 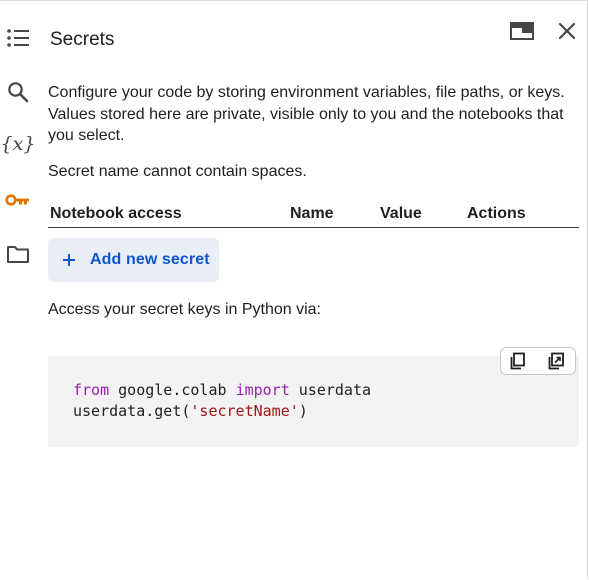 I want to click on search-icon, so click(x=18, y=92).